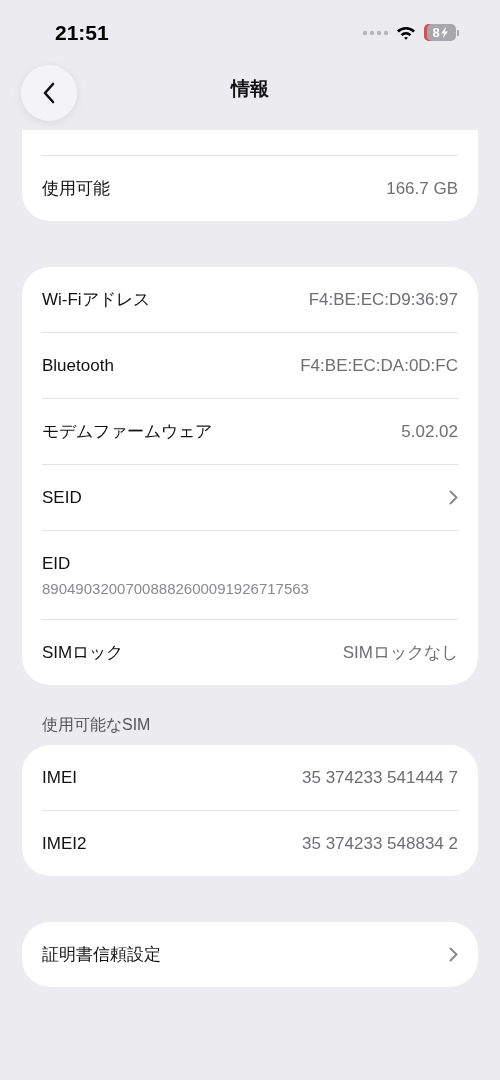 The width and height of the screenshot is (500, 1080). I want to click on row-label: SIMロック, so click(83, 653).